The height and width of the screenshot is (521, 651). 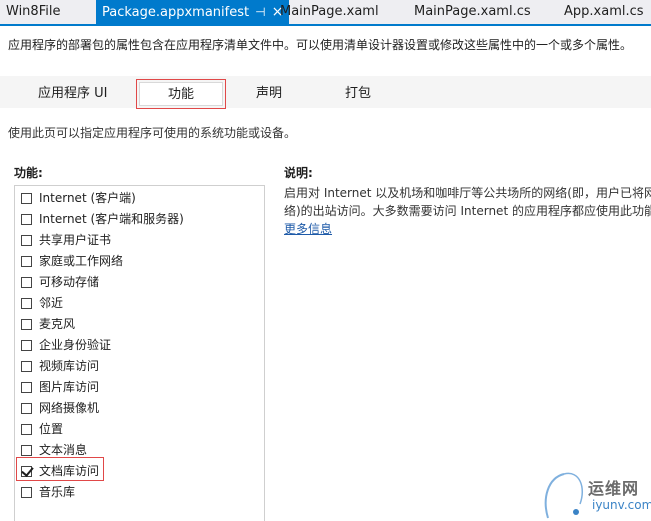 What do you see at coordinates (298, 173) in the screenshot?
I see `description-heading: 说明:` at bounding box center [298, 173].